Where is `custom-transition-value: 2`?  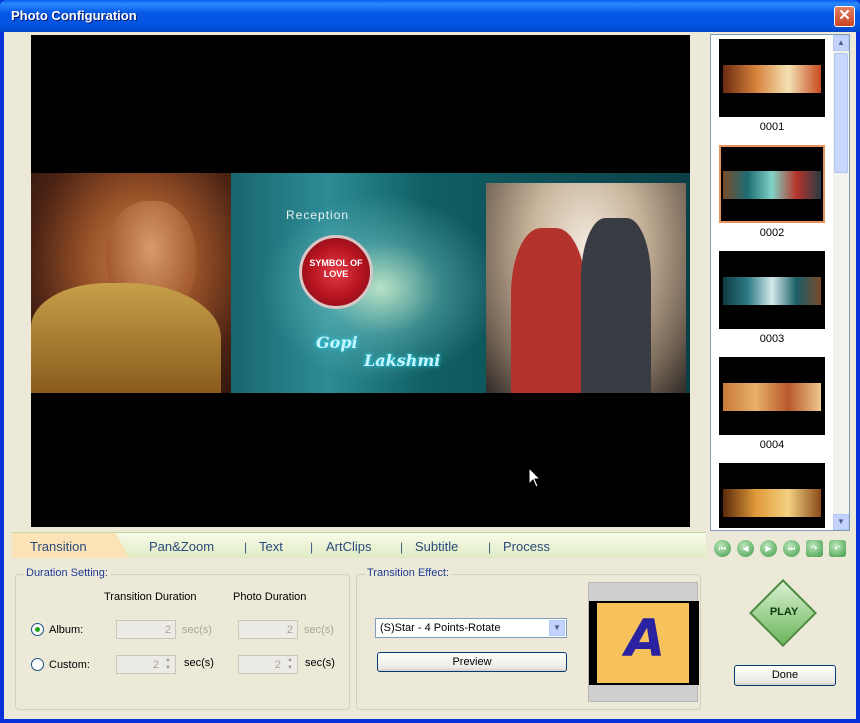 custom-transition-value: 2 is located at coordinates (155, 665).